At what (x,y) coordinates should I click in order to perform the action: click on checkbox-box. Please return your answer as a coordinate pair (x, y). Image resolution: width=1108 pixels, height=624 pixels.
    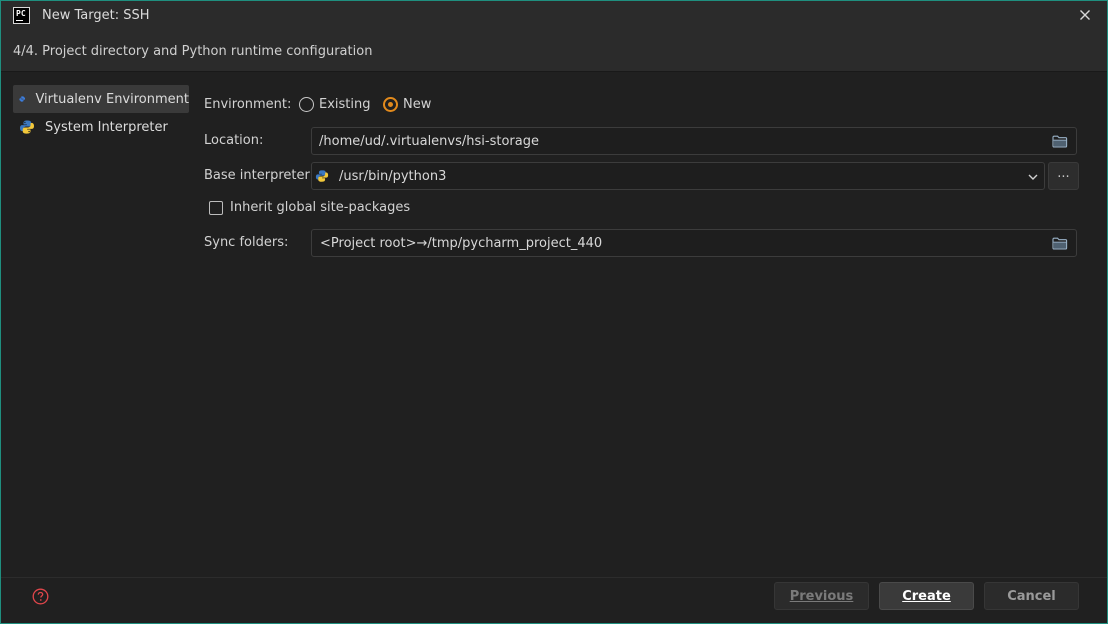
    Looking at the image, I should click on (216, 207).